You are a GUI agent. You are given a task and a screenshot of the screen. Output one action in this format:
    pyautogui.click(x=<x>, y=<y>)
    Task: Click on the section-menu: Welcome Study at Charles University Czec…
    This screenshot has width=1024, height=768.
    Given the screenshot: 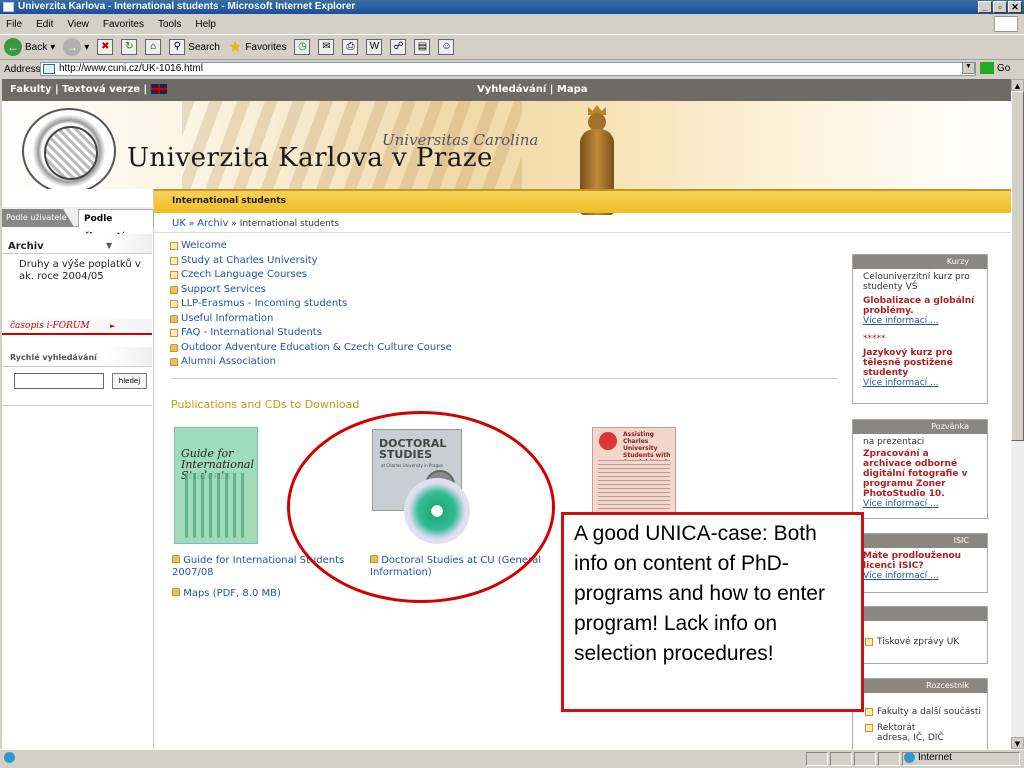 What is the action you would take?
    pyautogui.click(x=311, y=304)
    